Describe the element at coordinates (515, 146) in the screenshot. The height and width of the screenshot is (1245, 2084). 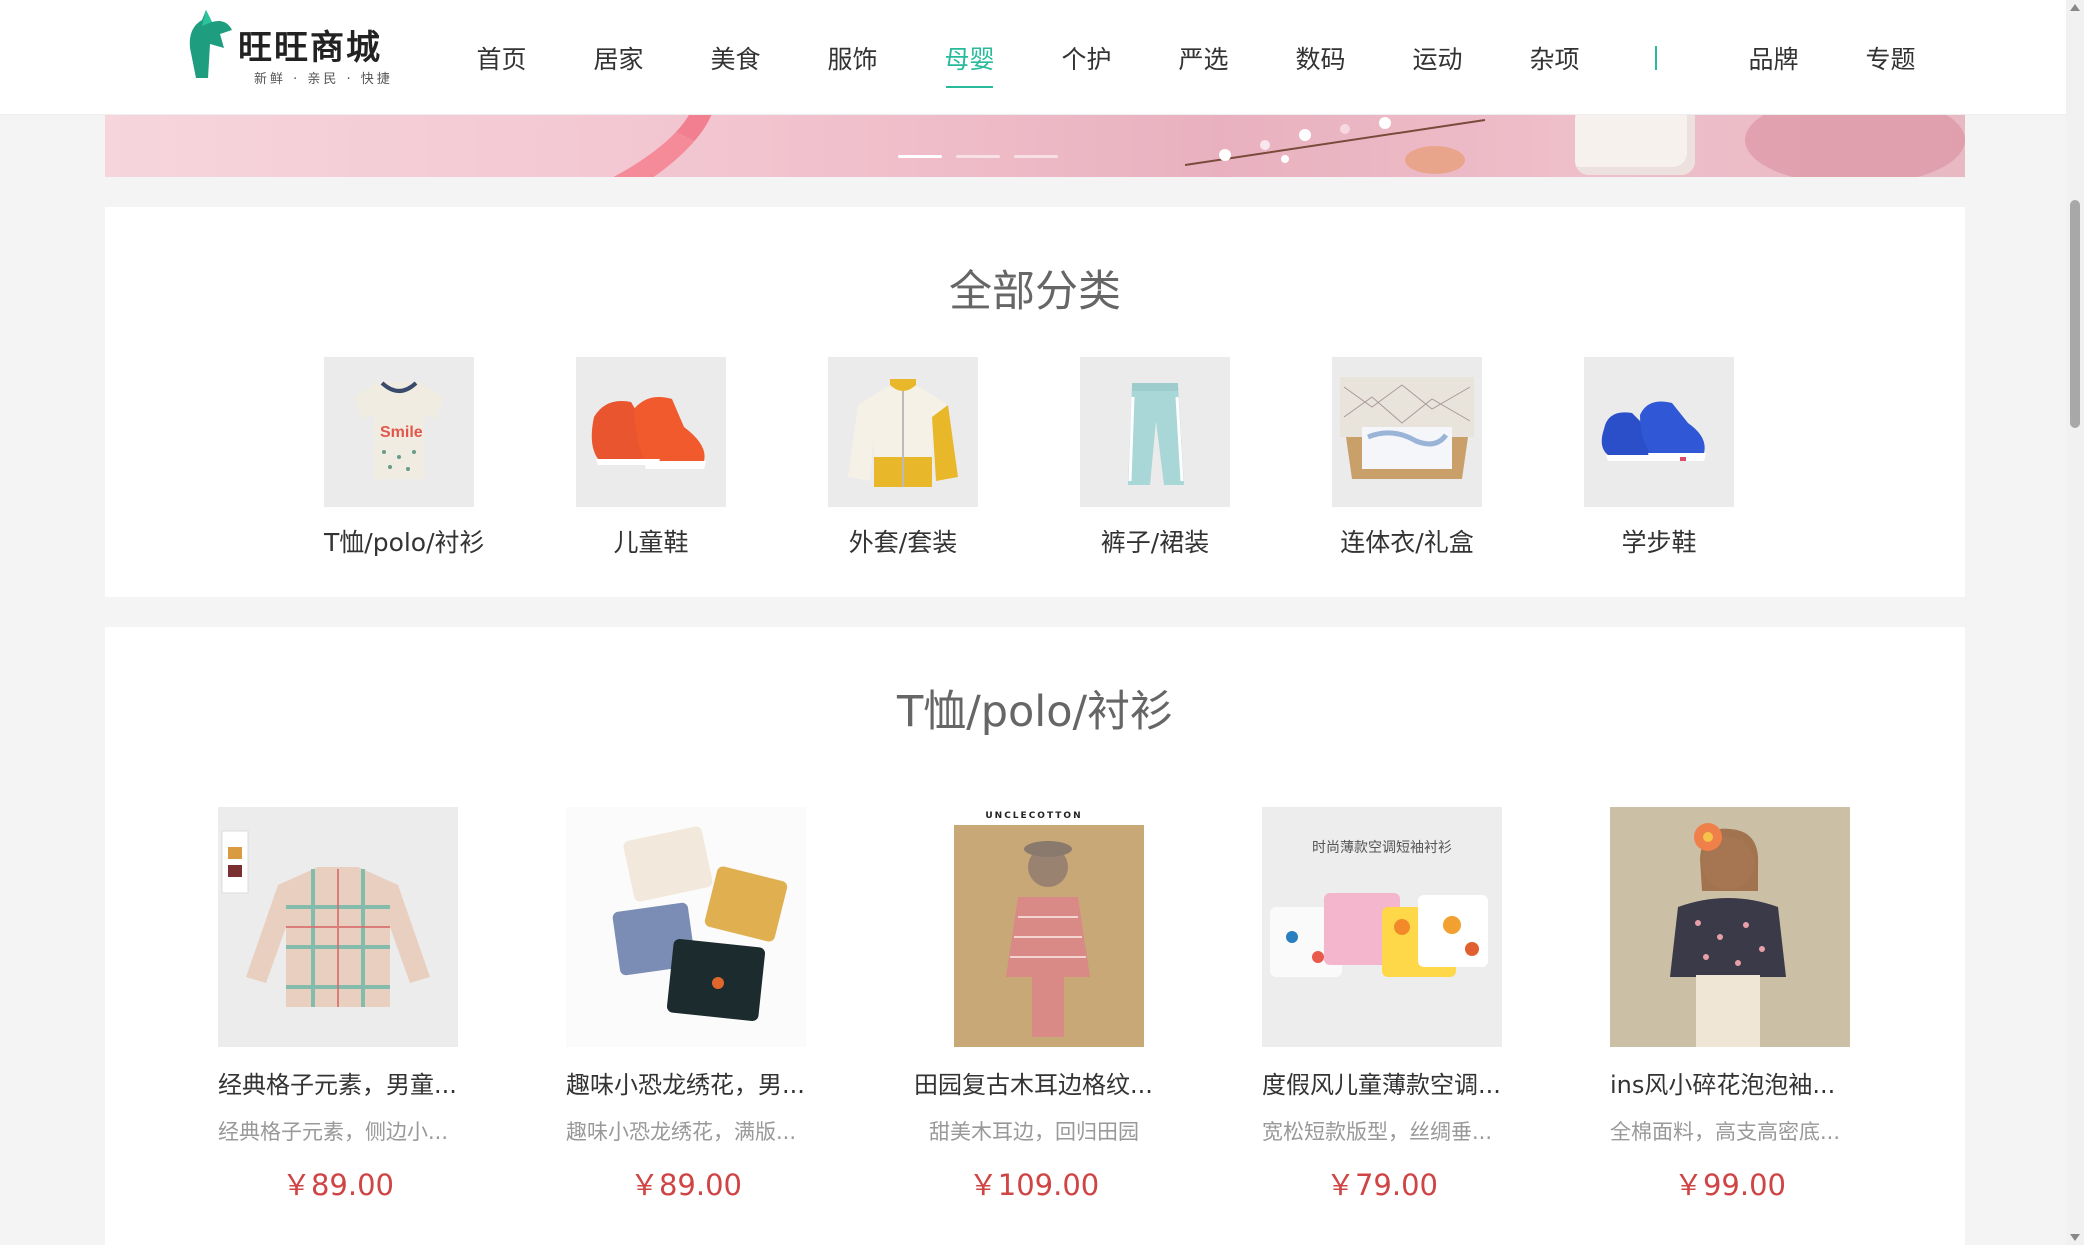
I see `banner-ribbon` at that location.